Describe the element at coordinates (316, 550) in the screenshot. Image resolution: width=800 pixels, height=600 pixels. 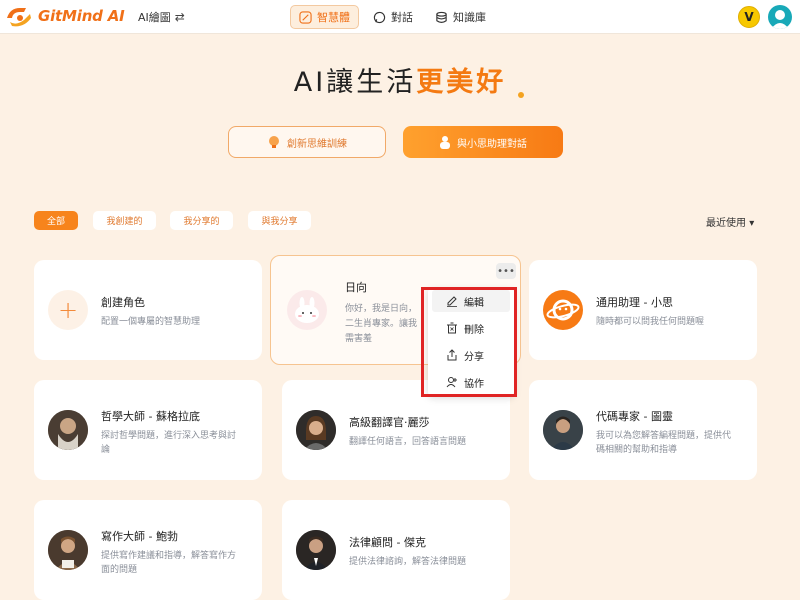
I see `lawyer-avatar` at that location.